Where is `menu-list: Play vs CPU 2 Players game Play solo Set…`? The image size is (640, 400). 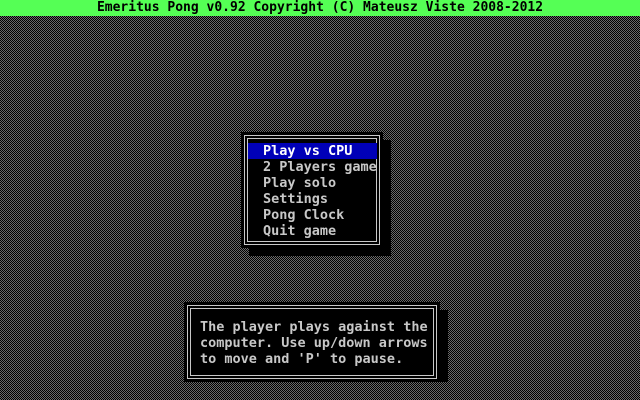 menu-list: Play vs CPU 2 Players game Play solo Set… is located at coordinates (312, 191).